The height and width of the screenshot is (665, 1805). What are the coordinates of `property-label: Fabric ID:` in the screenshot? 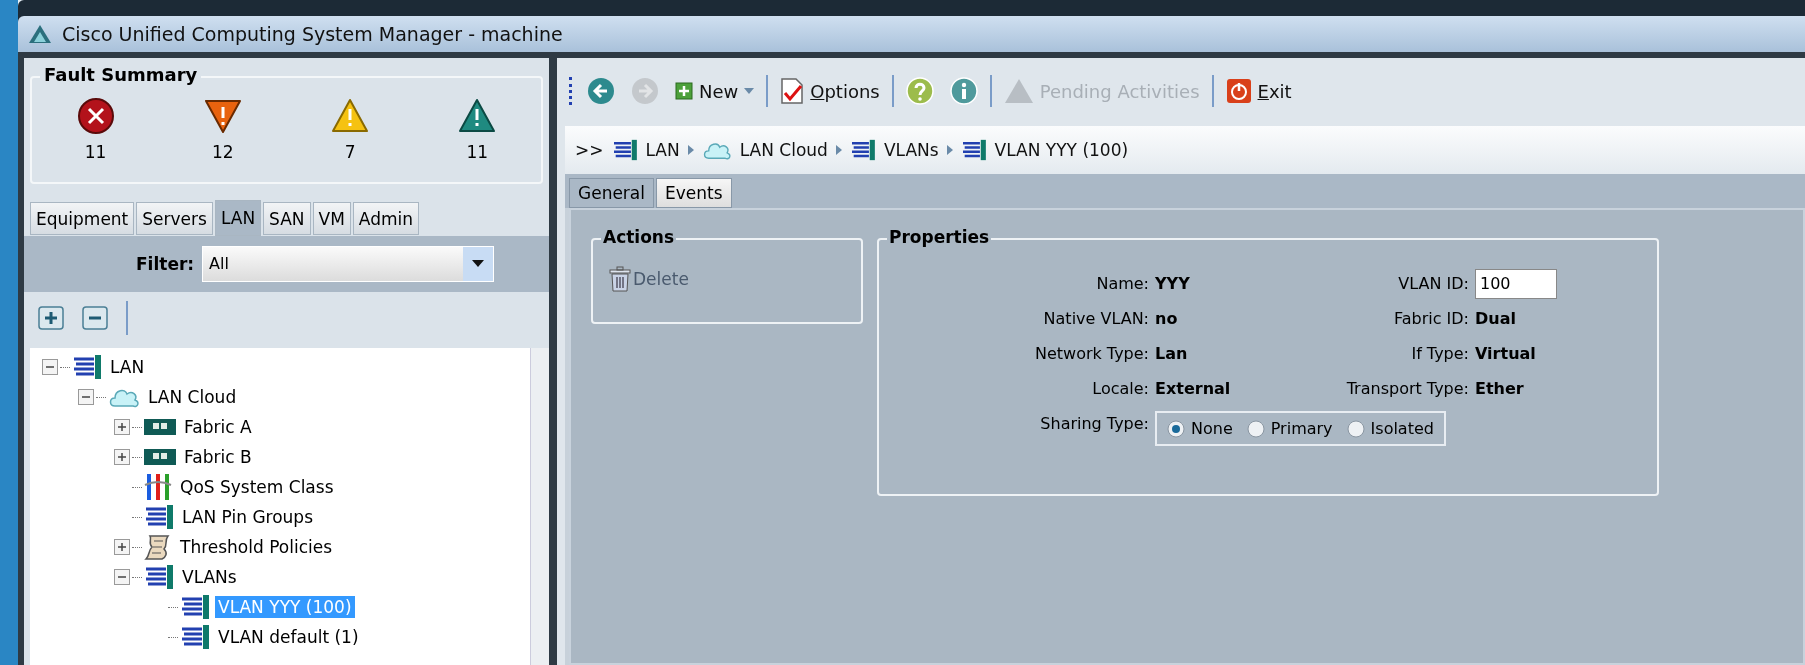 It's located at (1430, 318).